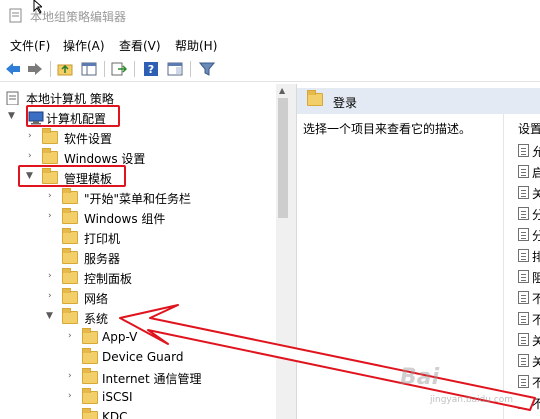 The width and height of the screenshot is (540, 419). Describe the element at coordinates (15, 15) in the screenshot. I see `policy-editor-icon` at that location.